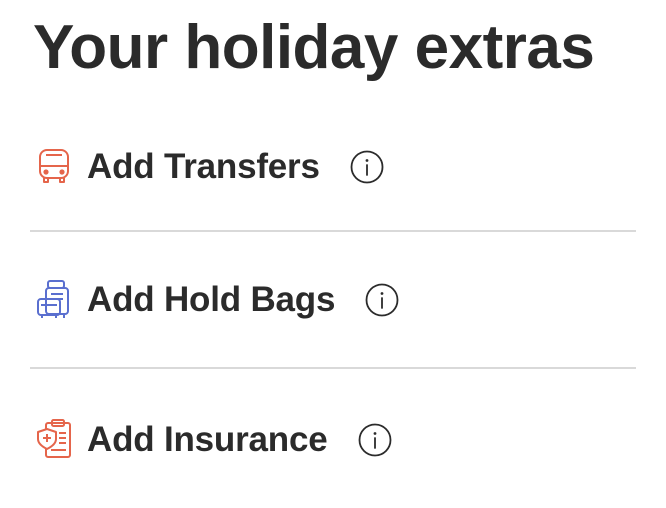 This screenshot has width=666, height=508. I want to click on page-title: Your holiday extras, so click(314, 47).